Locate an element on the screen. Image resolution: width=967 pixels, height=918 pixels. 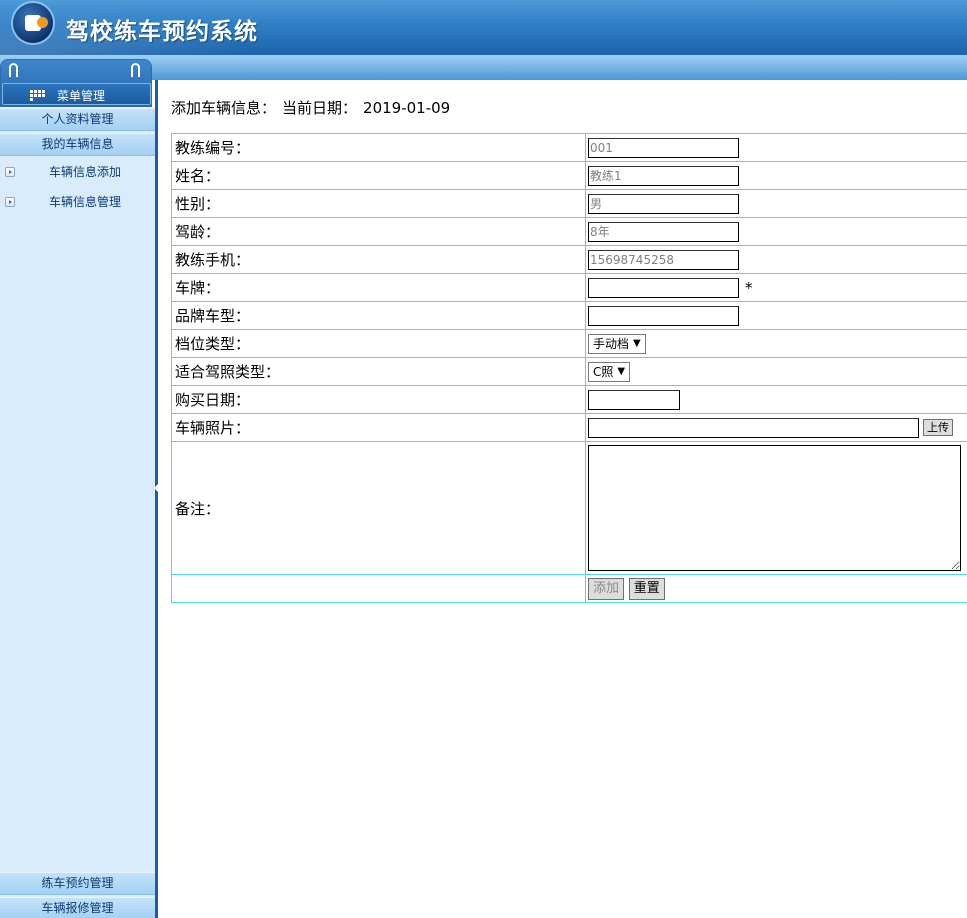
license-type-select: C照 ▼ is located at coordinates (609, 371).